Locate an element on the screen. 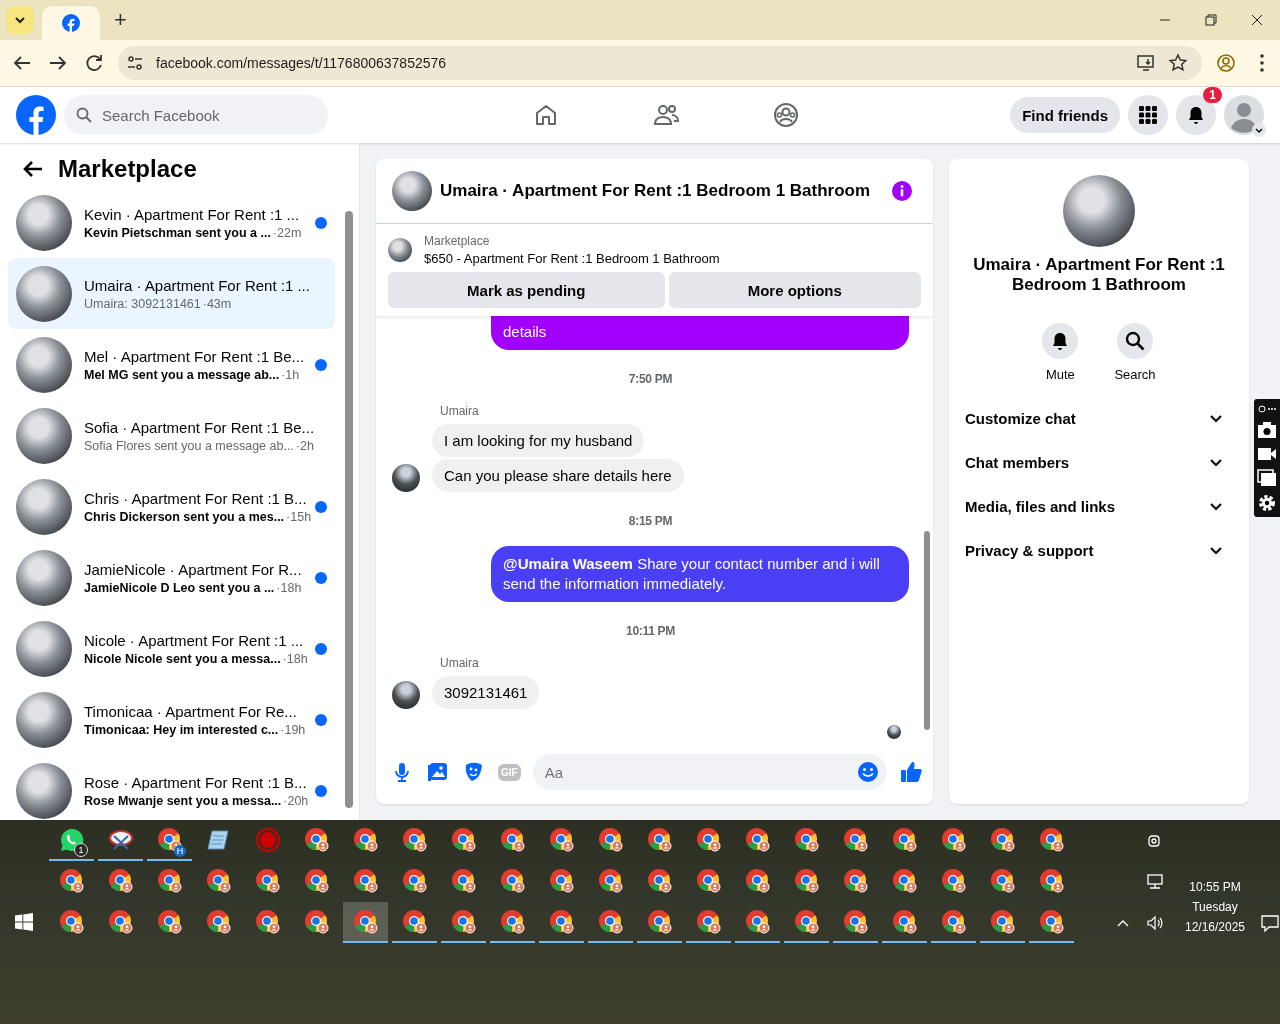  photo-icon is located at coordinates (438, 772).